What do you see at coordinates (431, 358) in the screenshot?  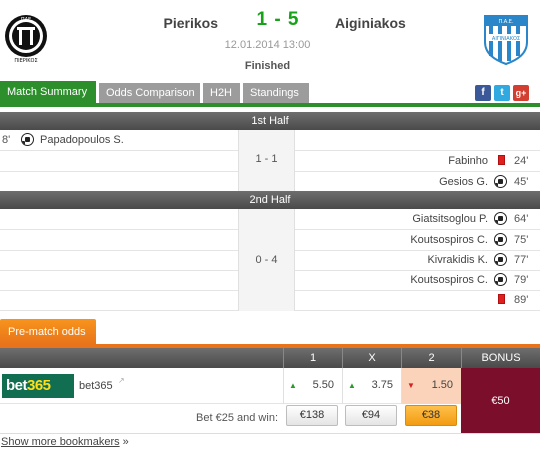 I see `odds-header-away: 2` at bounding box center [431, 358].